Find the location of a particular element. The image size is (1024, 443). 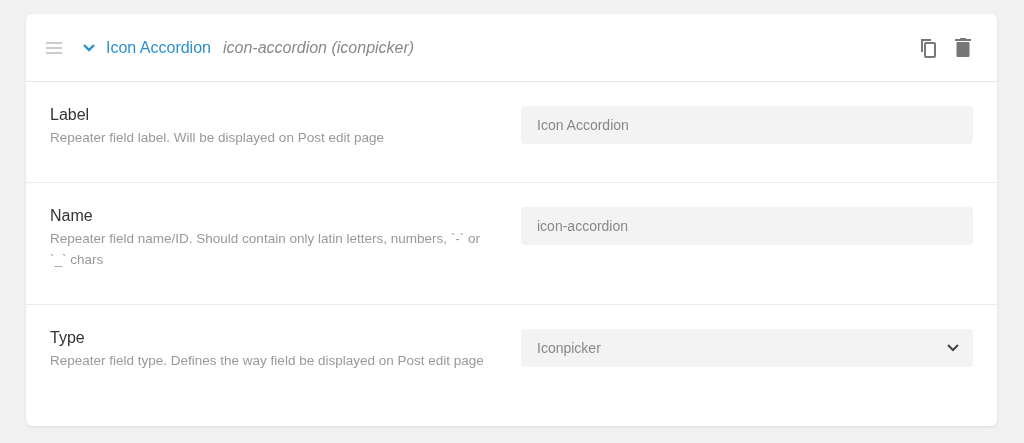

field-label: Type is located at coordinates (68, 338).